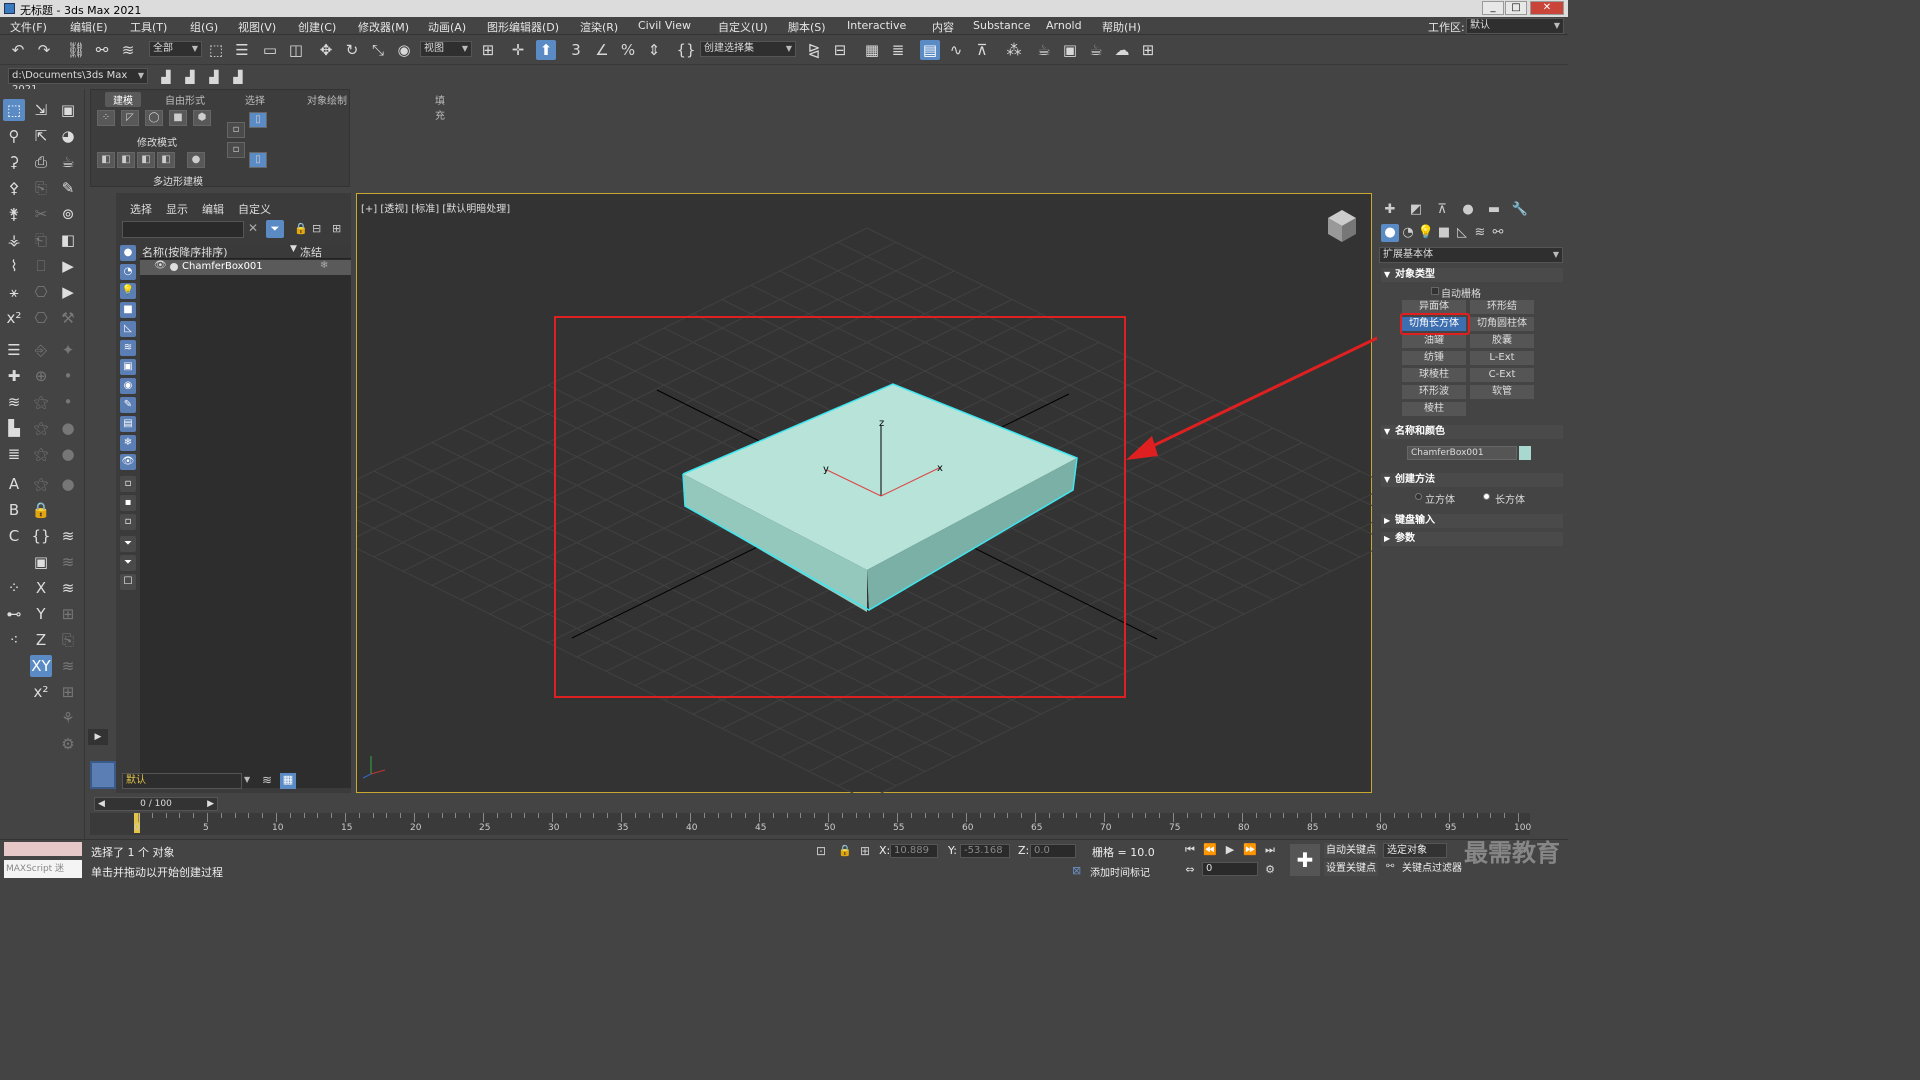 The width and height of the screenshot is (1920, 1080). What do you see at coordinates (14, 376) in the screenshot?
I see `add-layer-icon: ✚` at bounding box center [14, 376].